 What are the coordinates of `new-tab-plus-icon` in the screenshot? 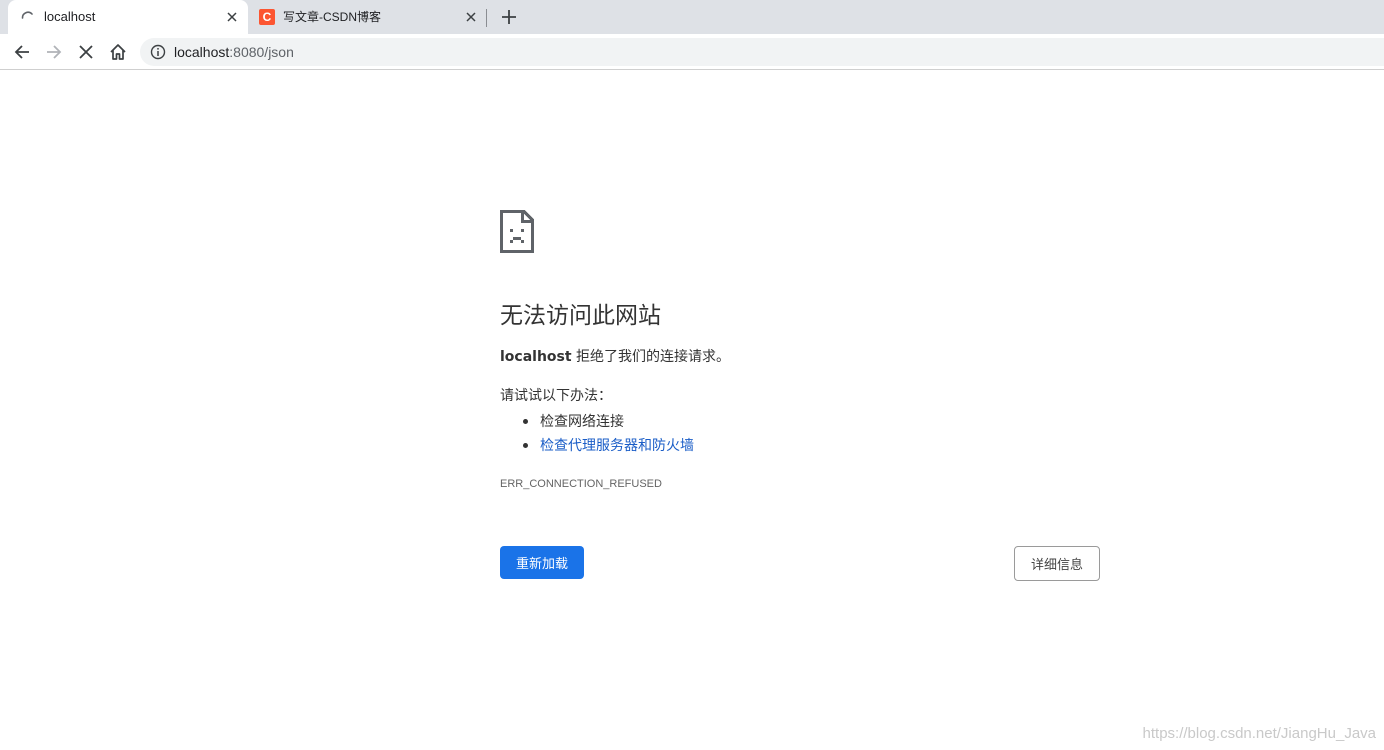 It's located at (509, 17).